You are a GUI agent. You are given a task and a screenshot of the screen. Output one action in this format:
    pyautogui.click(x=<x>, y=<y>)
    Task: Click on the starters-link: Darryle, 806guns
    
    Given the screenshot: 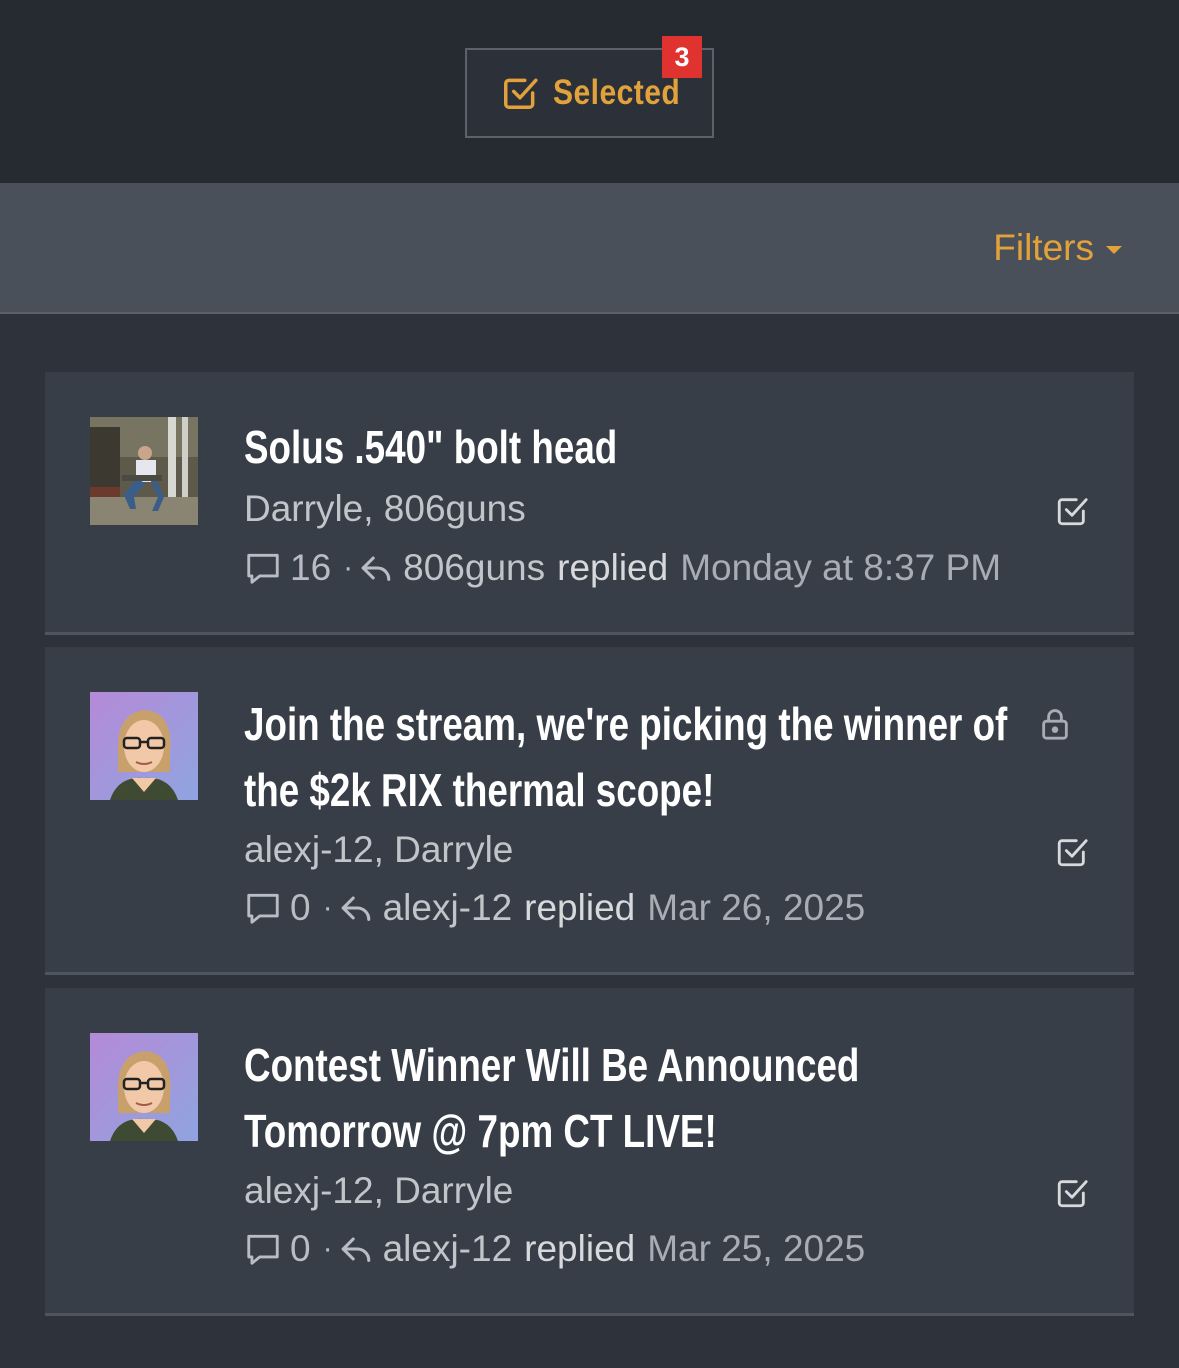 What is the action you would take?
    pyautogui.click(x=385, y=508)
    